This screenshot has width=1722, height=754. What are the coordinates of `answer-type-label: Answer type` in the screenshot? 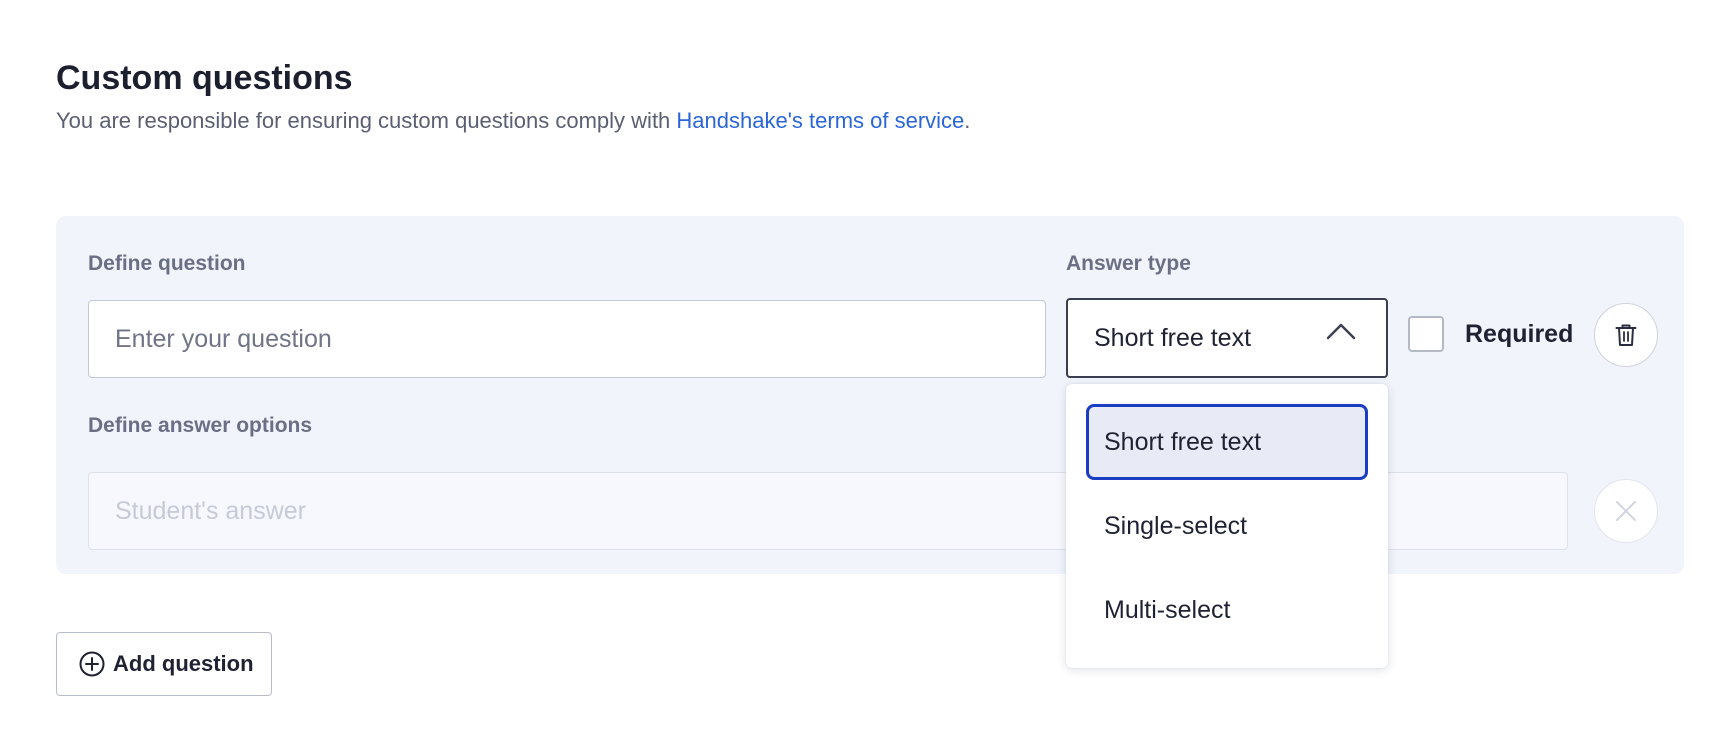 It's located at (1128, 263).